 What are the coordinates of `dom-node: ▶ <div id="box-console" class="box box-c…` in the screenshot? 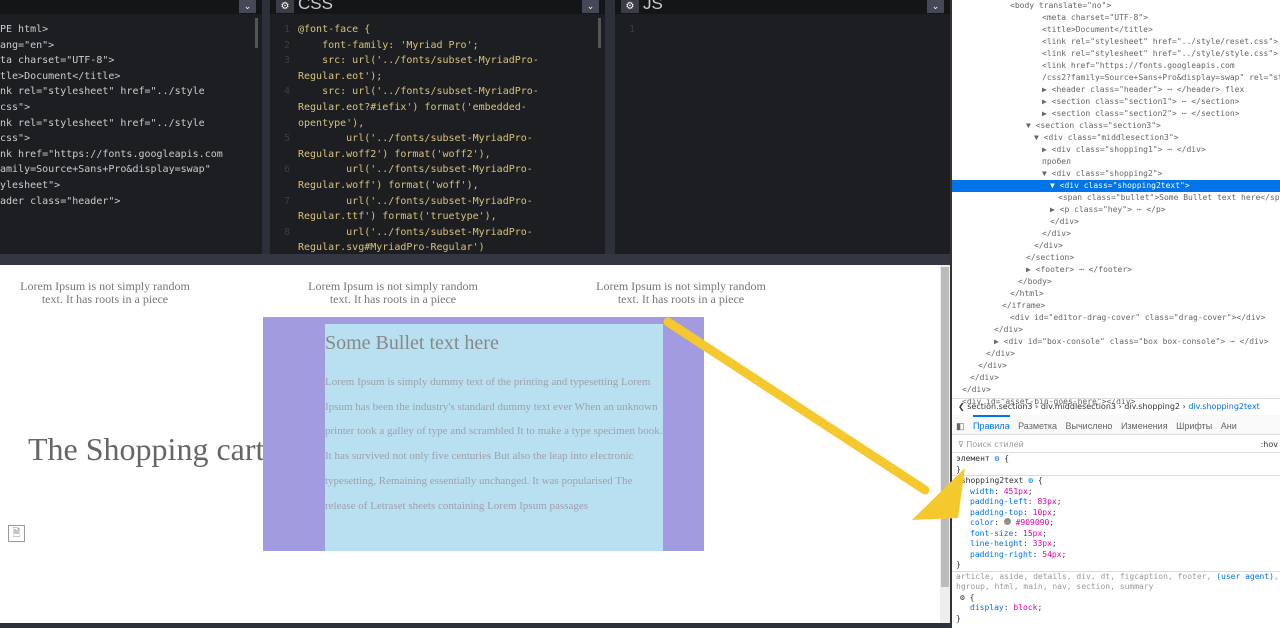 It's located at (1116, 342).